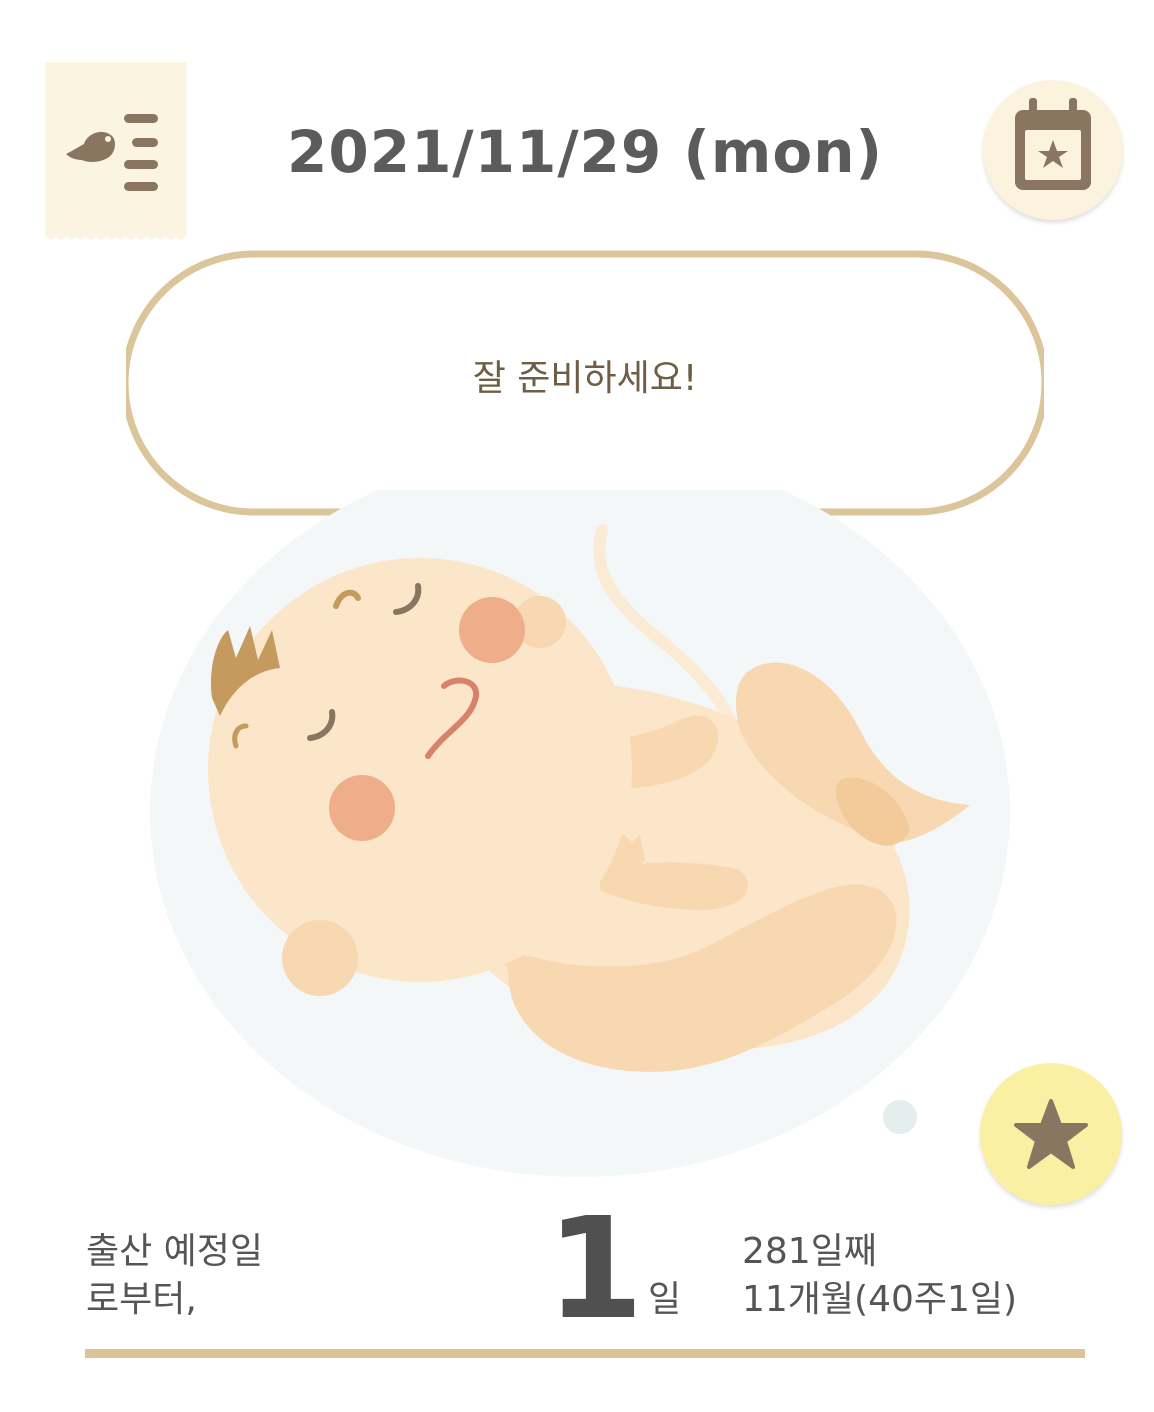  I want to click on due-date-label-line2: 로부터,, so click(141, 1299).